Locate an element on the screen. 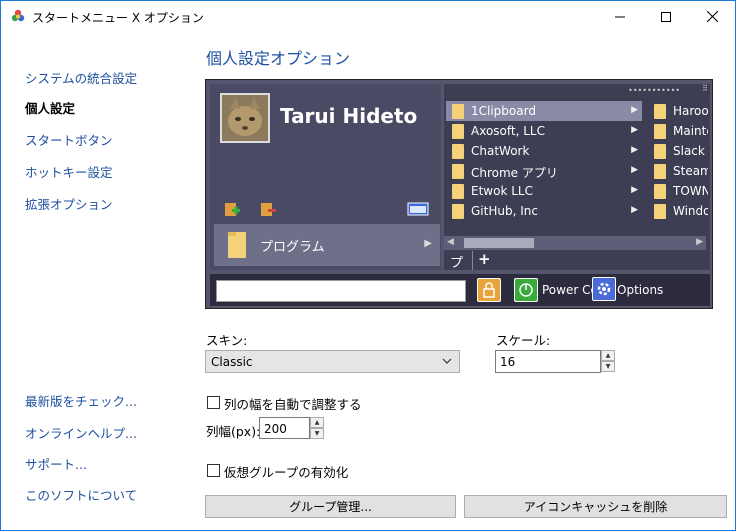 Image resolution: width=736 pixels, height=531 pixels. preview-menu-item: Axosoft, LLC ▶ is located at coordinates (544, 131).